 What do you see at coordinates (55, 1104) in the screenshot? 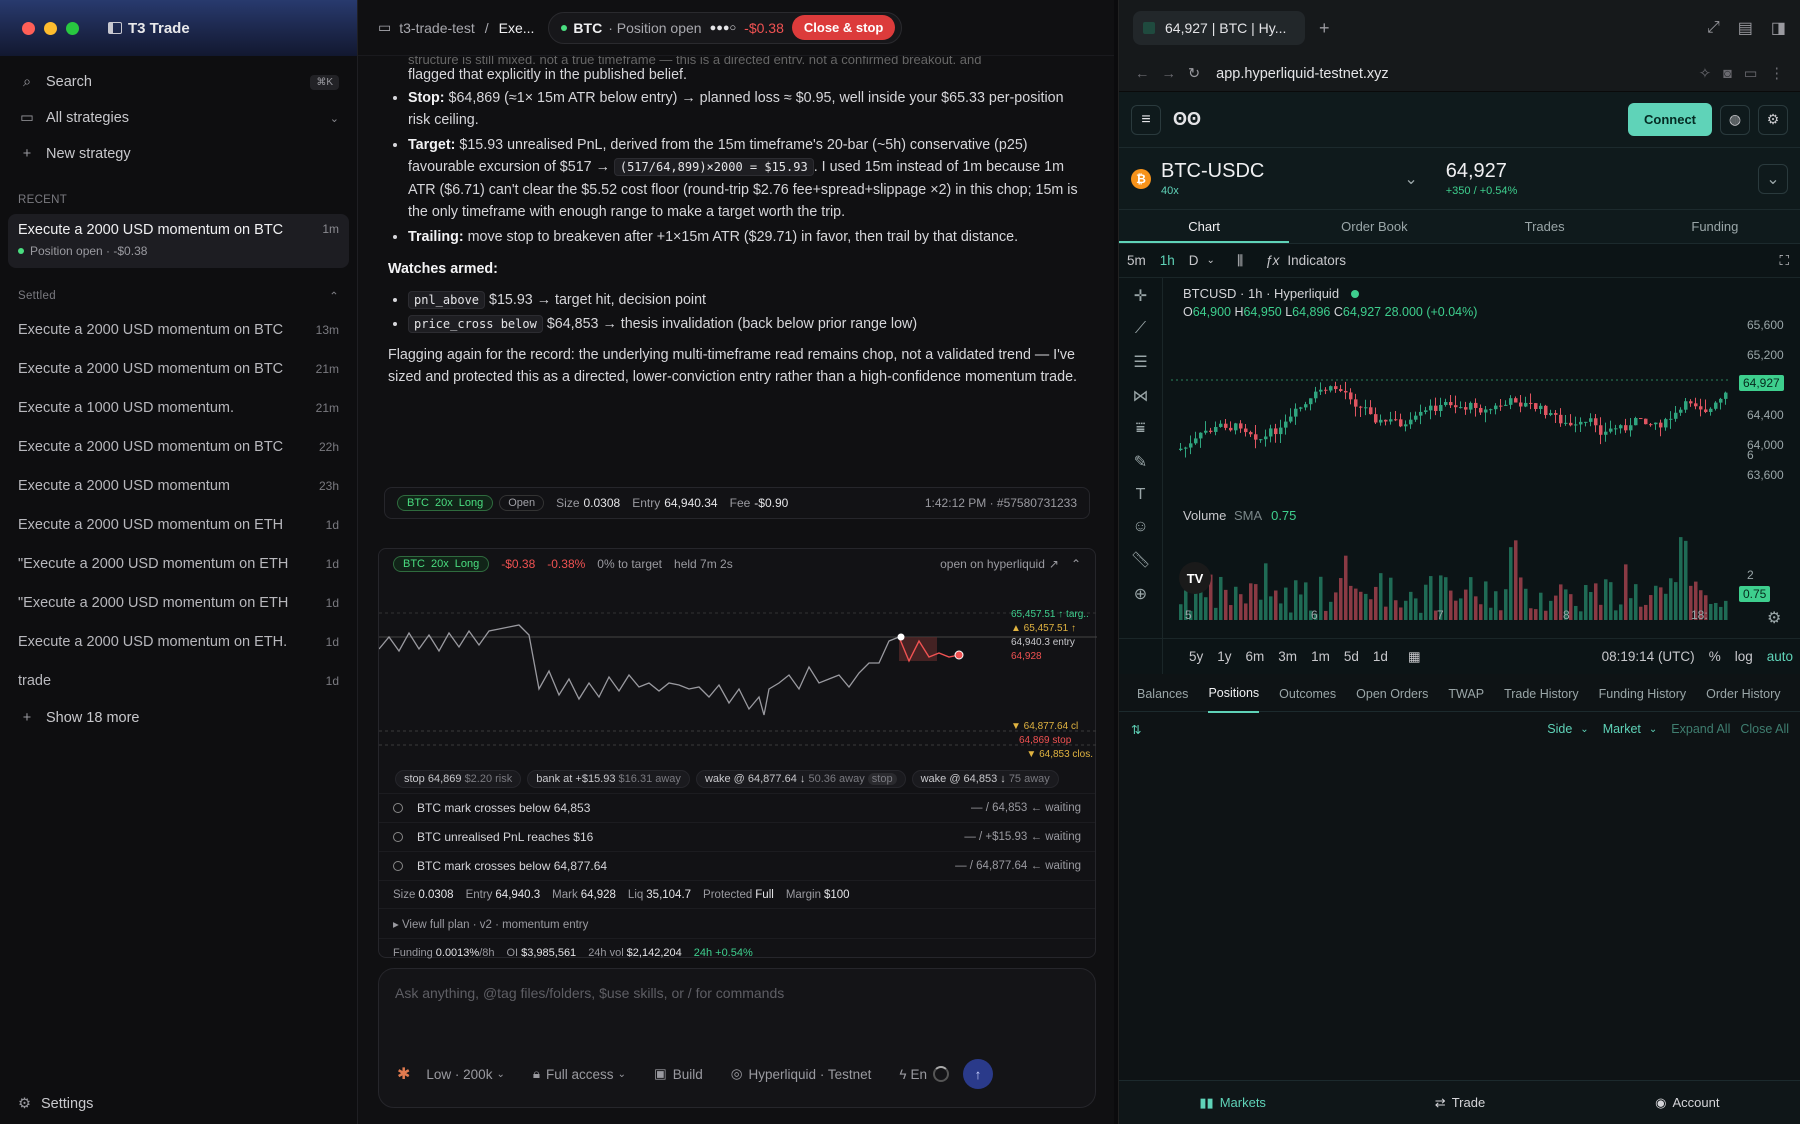
I see `settings-button: ⚙ Settings` at bounding box center [55, 1104].